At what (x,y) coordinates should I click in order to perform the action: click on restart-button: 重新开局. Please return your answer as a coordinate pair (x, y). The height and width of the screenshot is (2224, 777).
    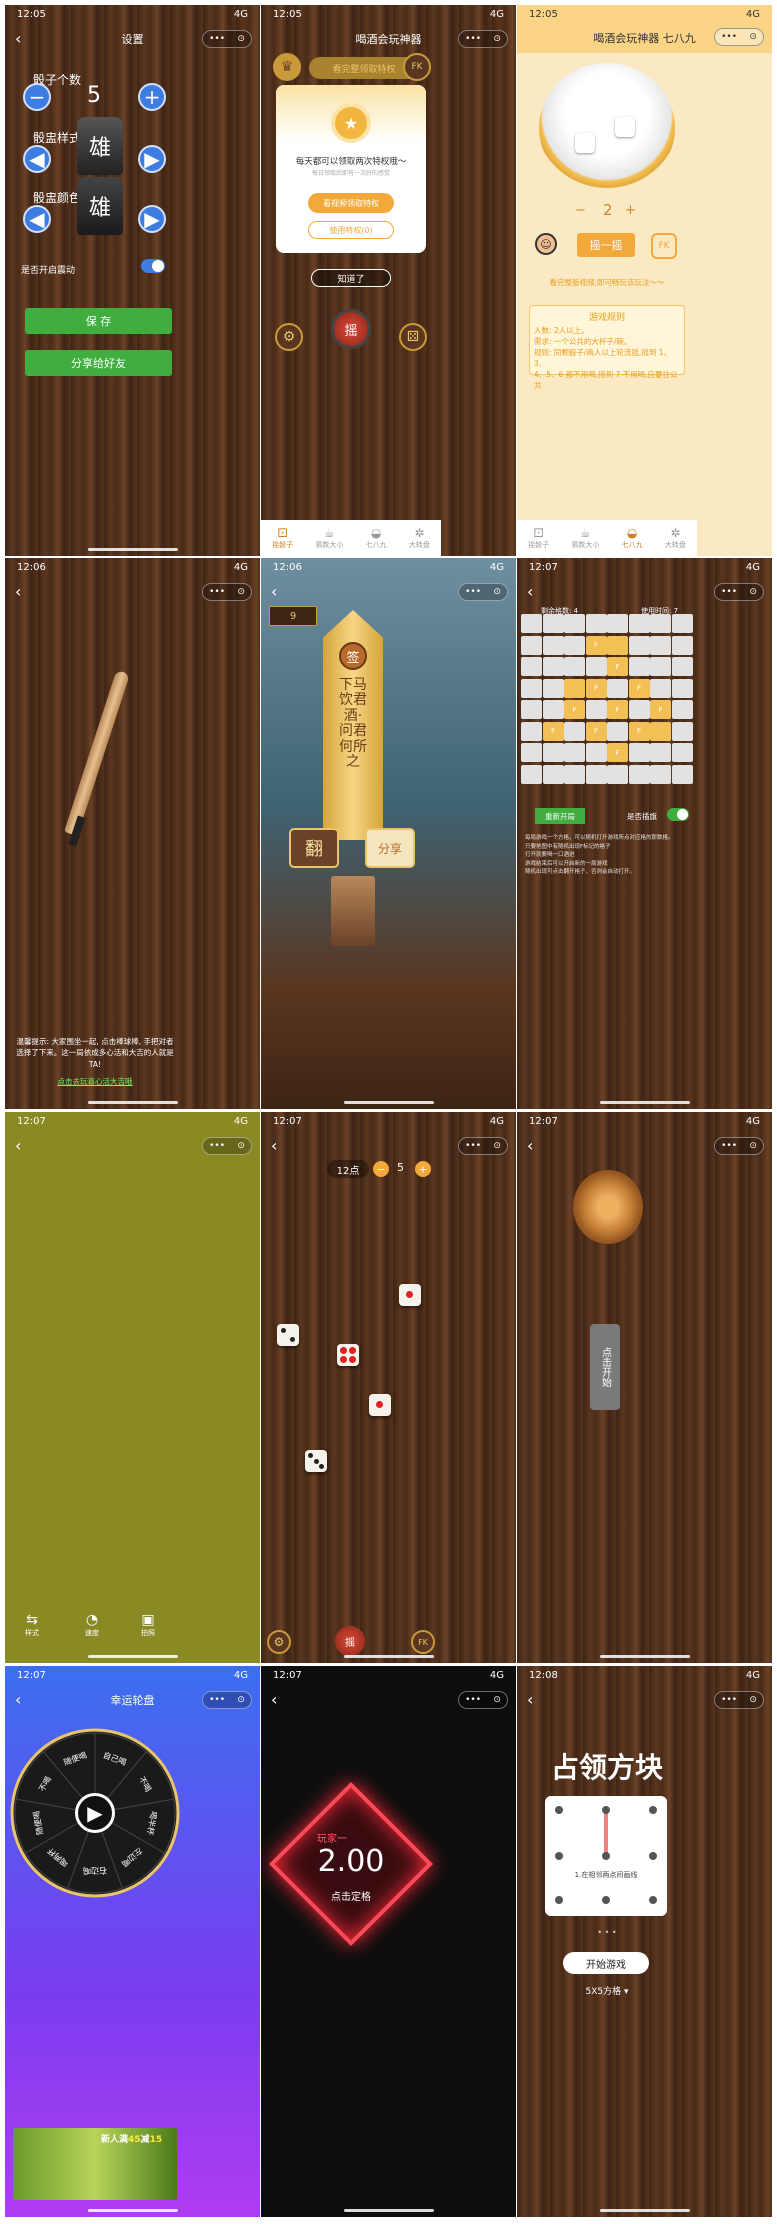
    Looking at the image, I should click on (560, 816).